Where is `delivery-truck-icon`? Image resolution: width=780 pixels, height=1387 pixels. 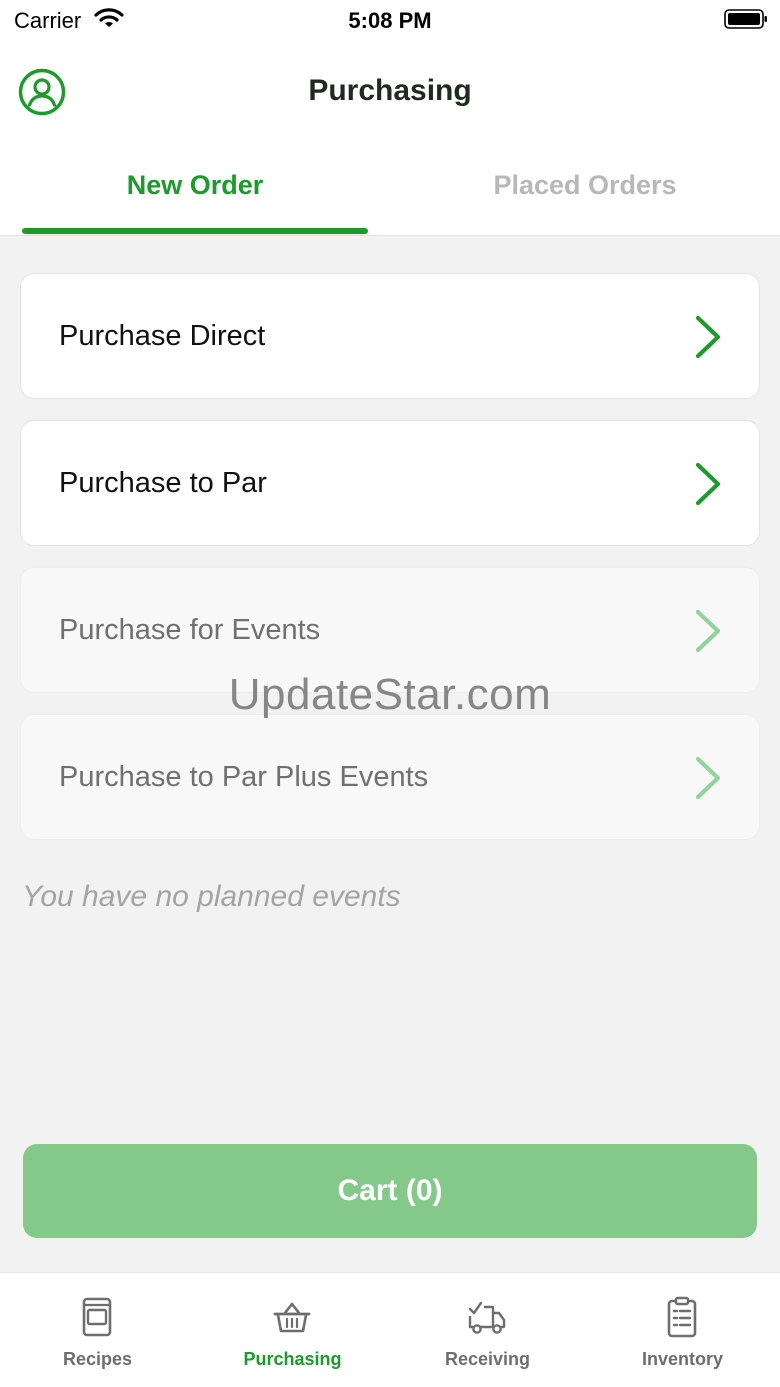 delivery-truck-icon is located at coordinates (487, 1317).